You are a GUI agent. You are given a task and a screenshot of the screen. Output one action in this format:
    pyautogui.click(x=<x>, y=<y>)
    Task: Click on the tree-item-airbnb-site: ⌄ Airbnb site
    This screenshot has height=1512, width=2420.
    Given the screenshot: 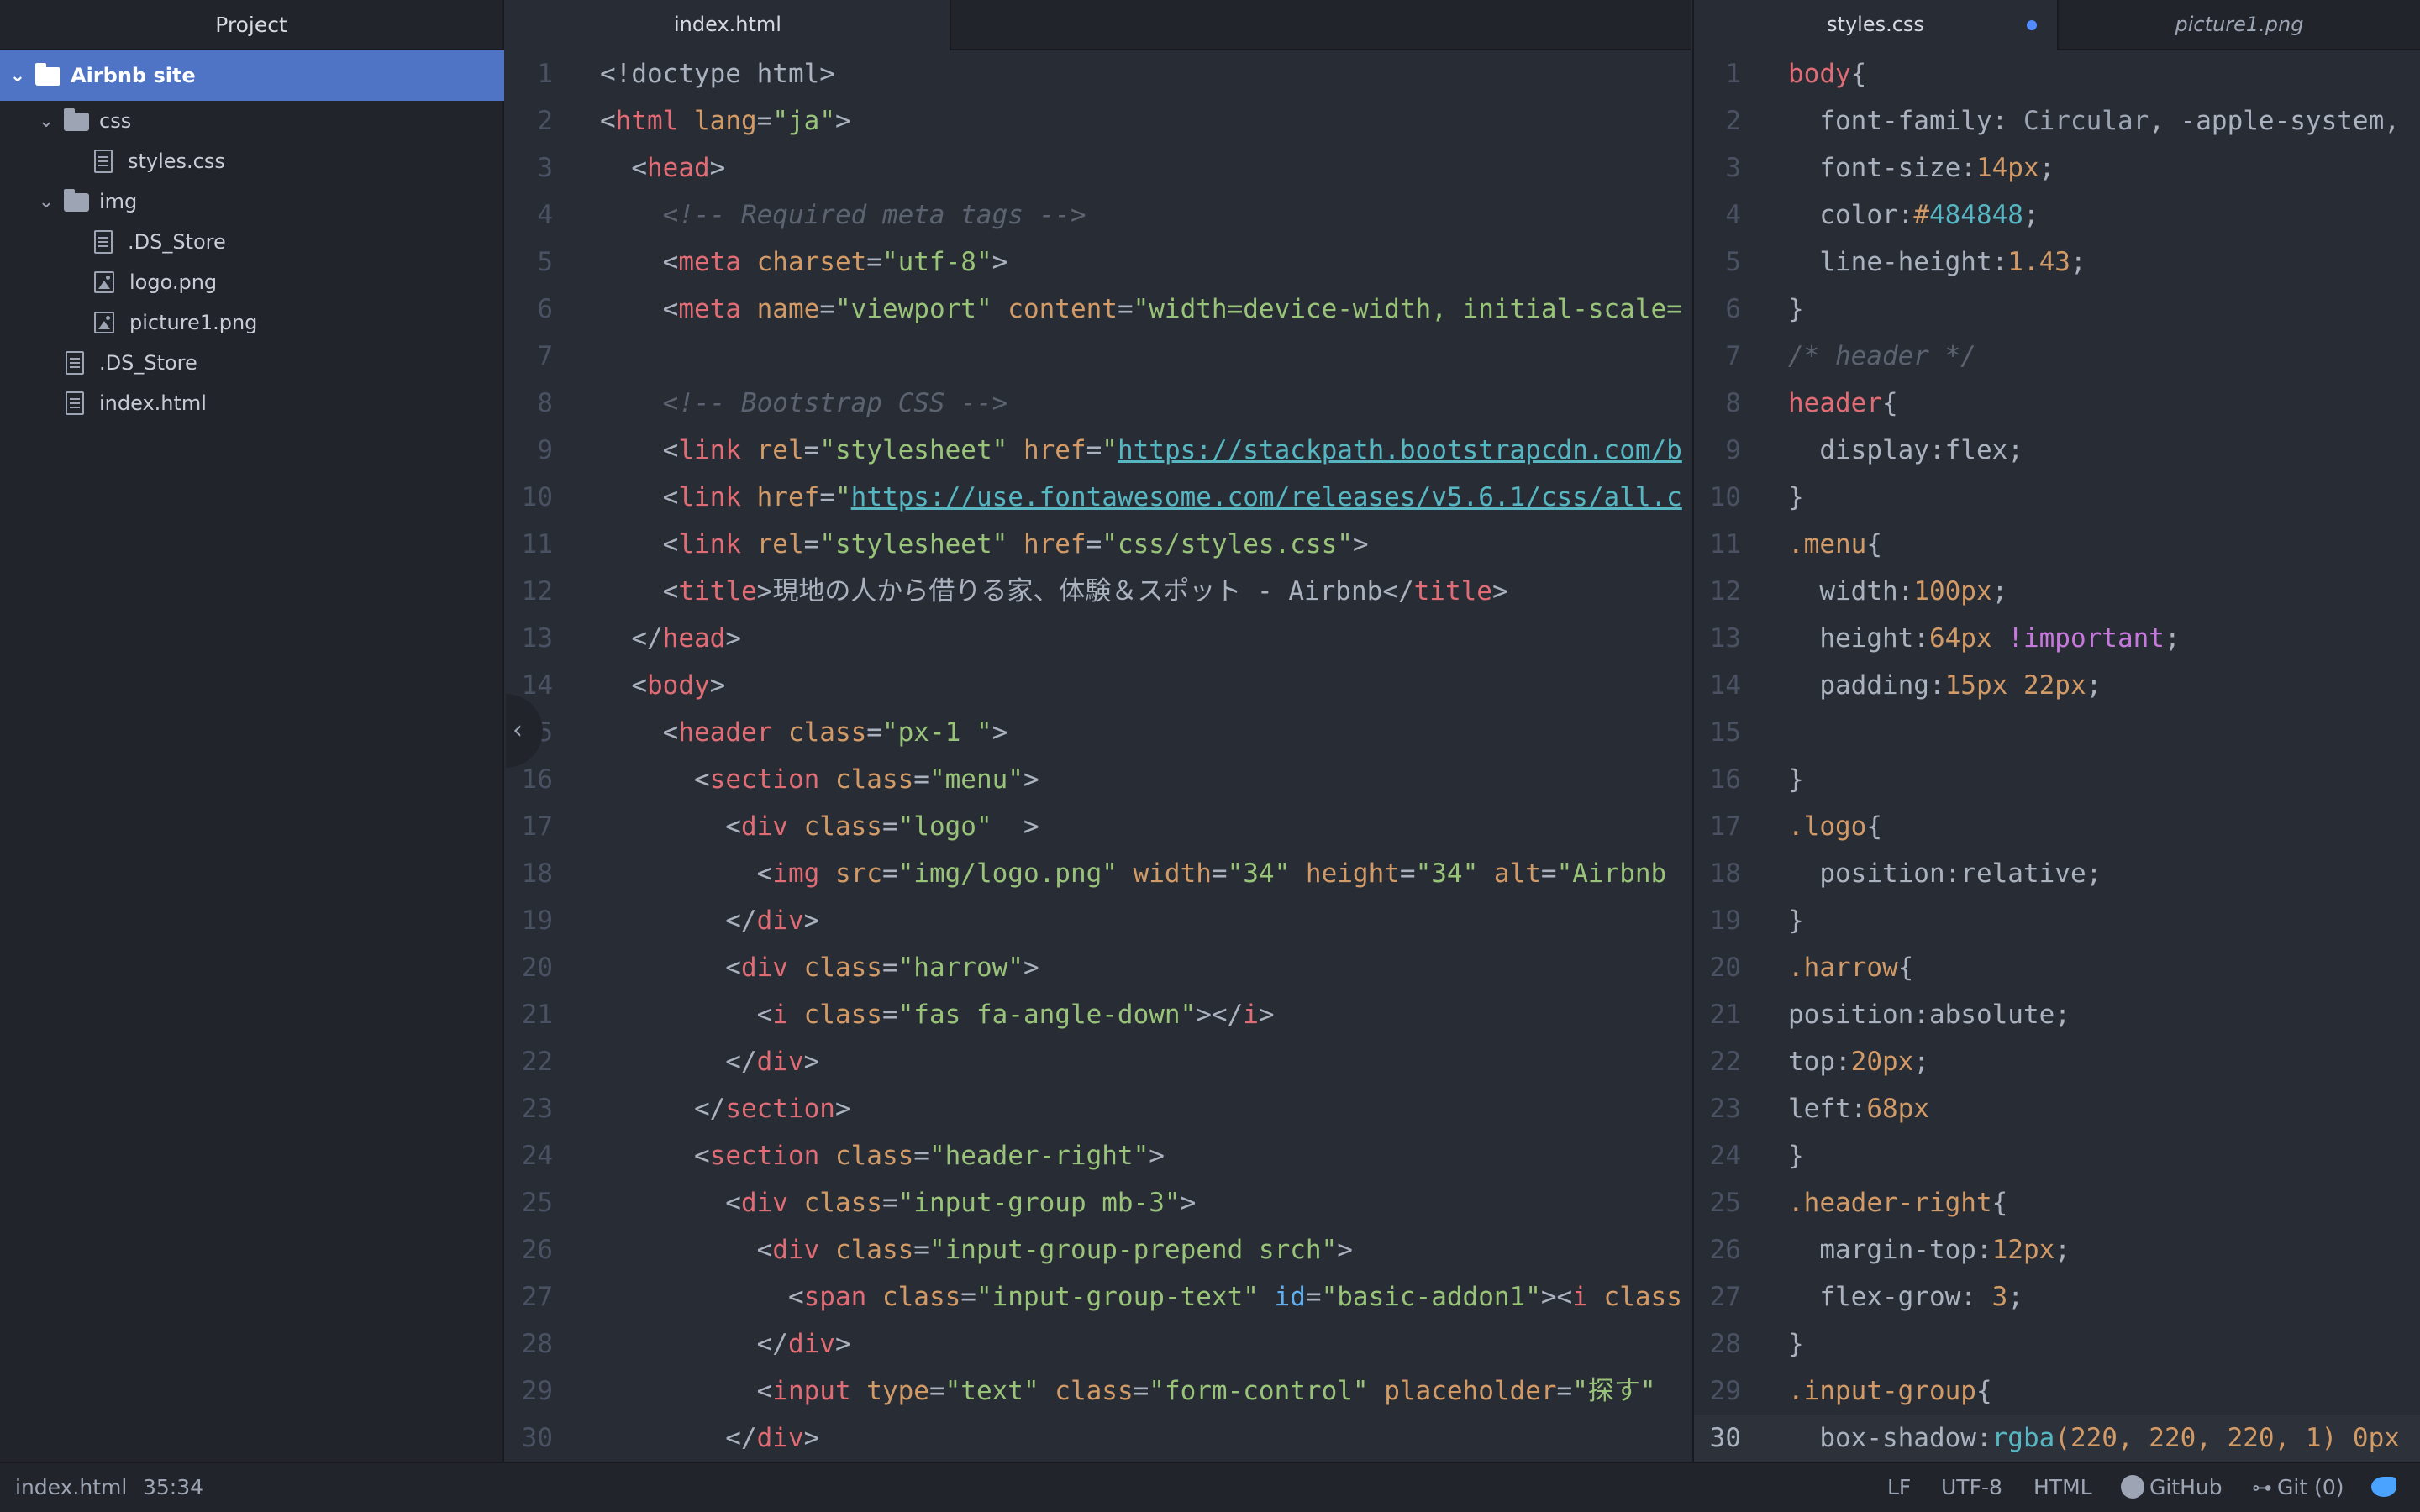 What is the action you would take?
    pyautogui.click(x=252, y=75)
    